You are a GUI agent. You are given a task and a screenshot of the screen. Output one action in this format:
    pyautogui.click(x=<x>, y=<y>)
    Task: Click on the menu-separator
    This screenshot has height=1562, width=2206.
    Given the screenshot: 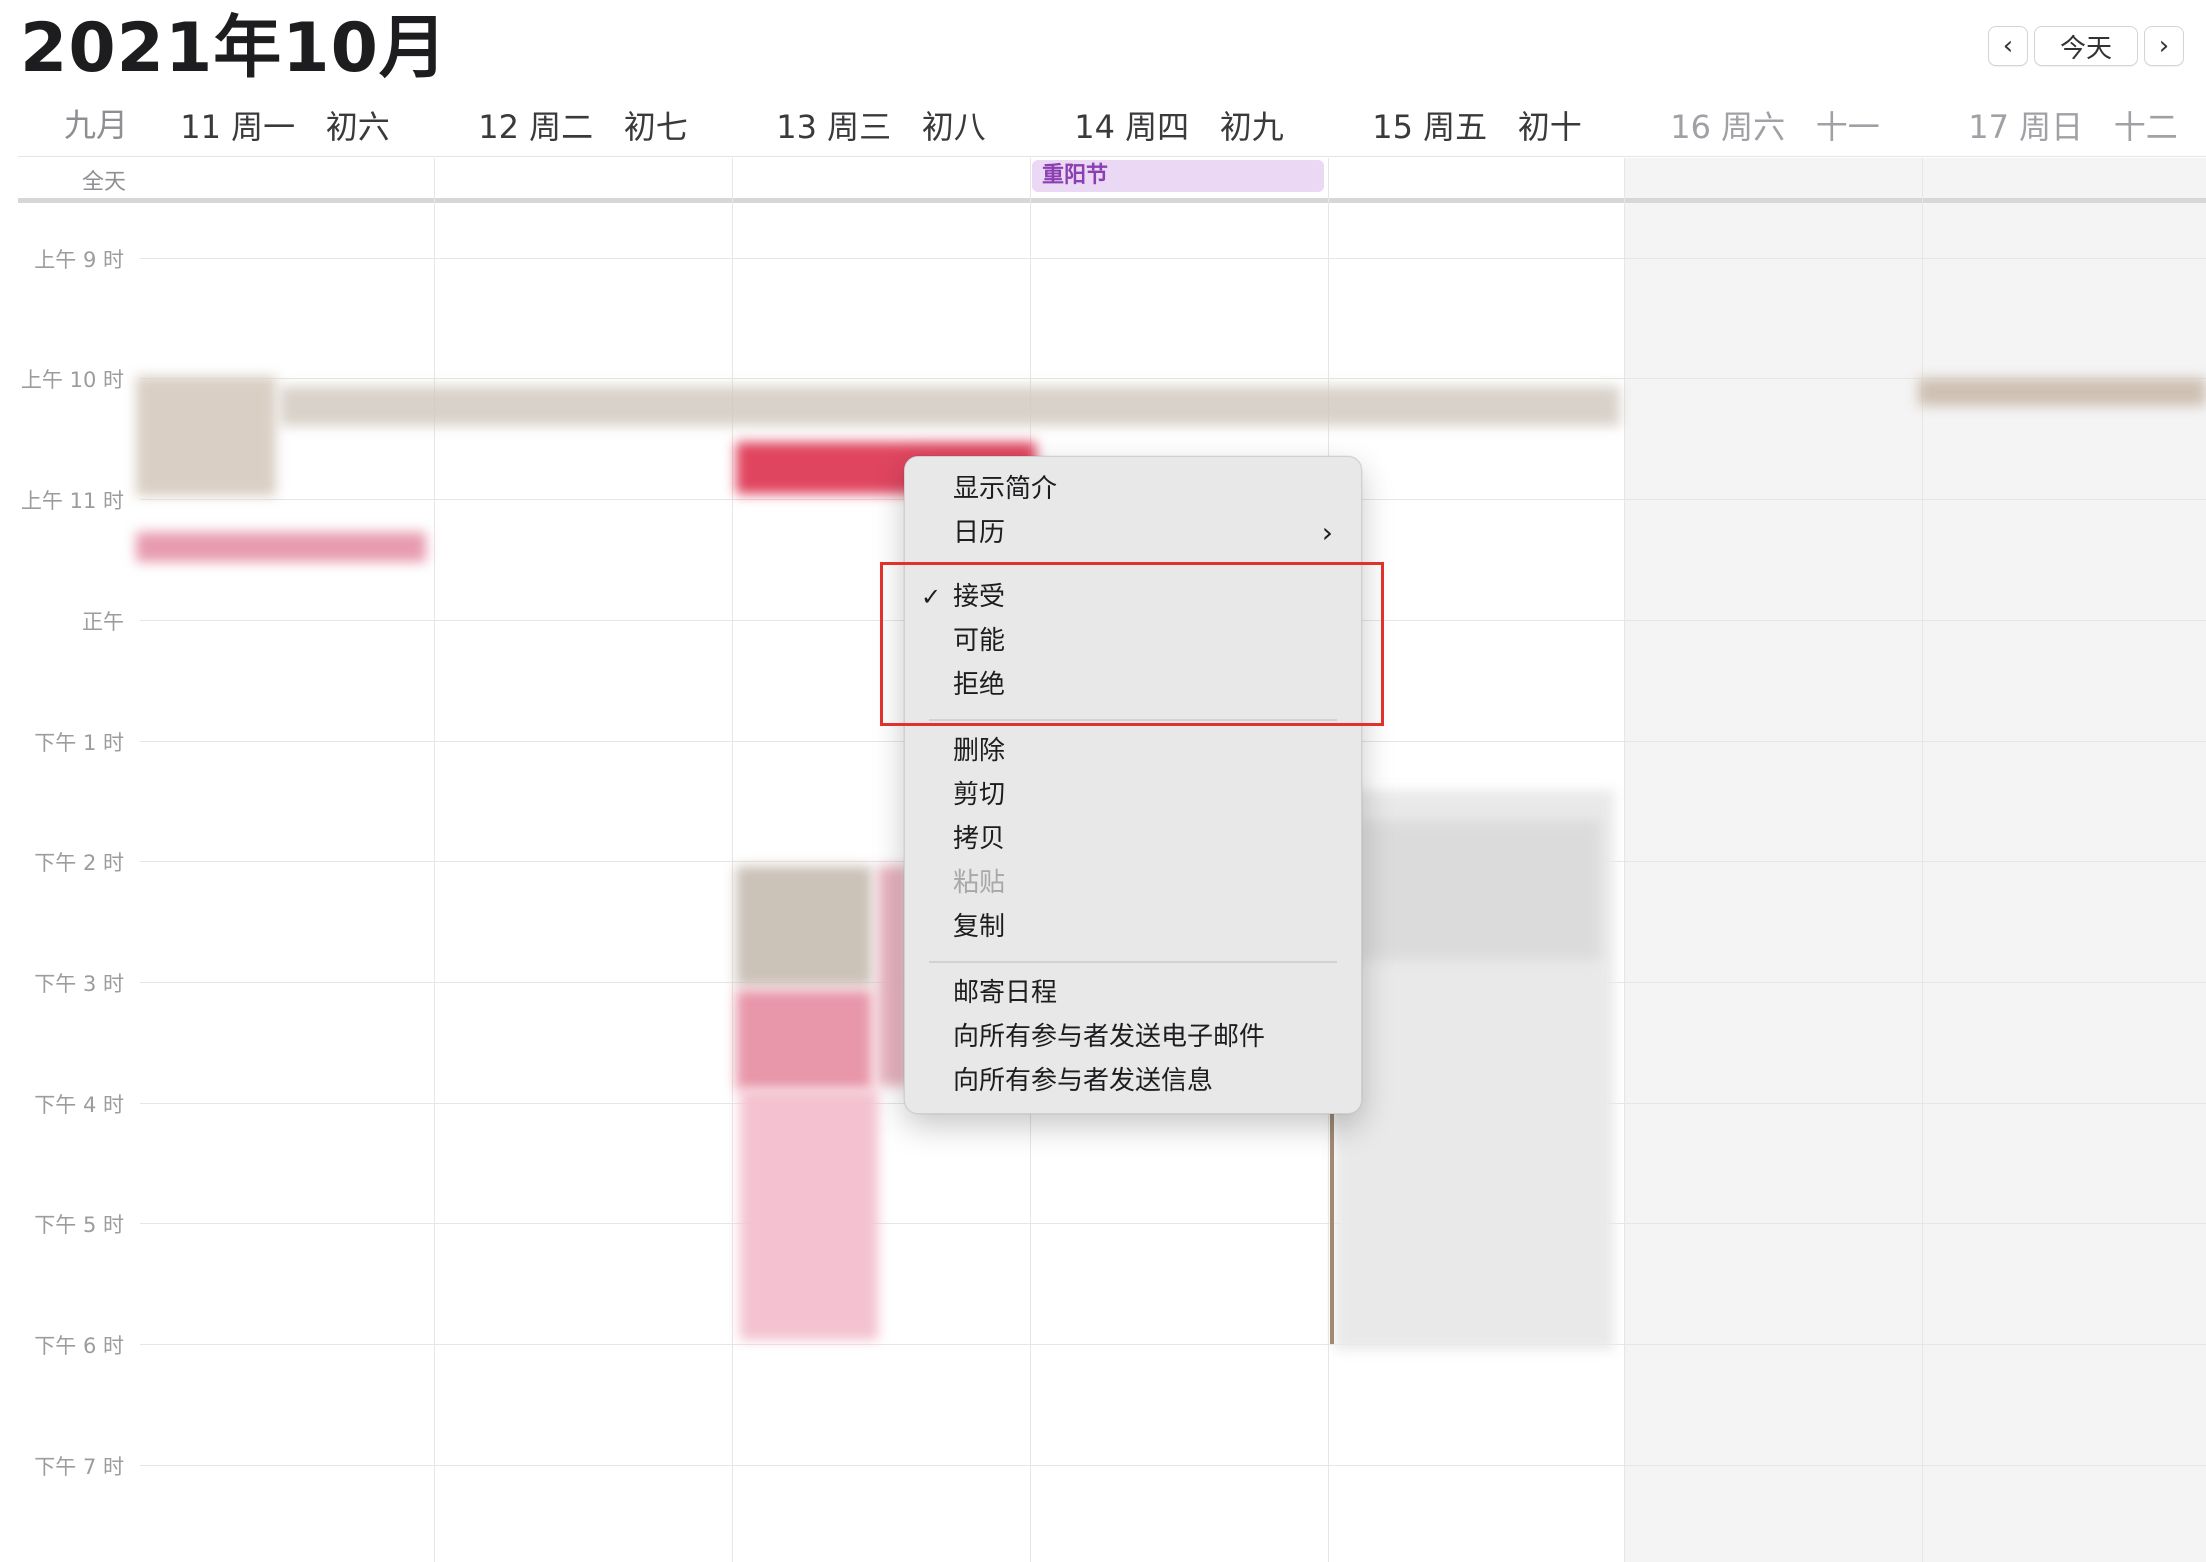 What is the action you would take?
    pyautogui.click(x=1133, y=962)
    